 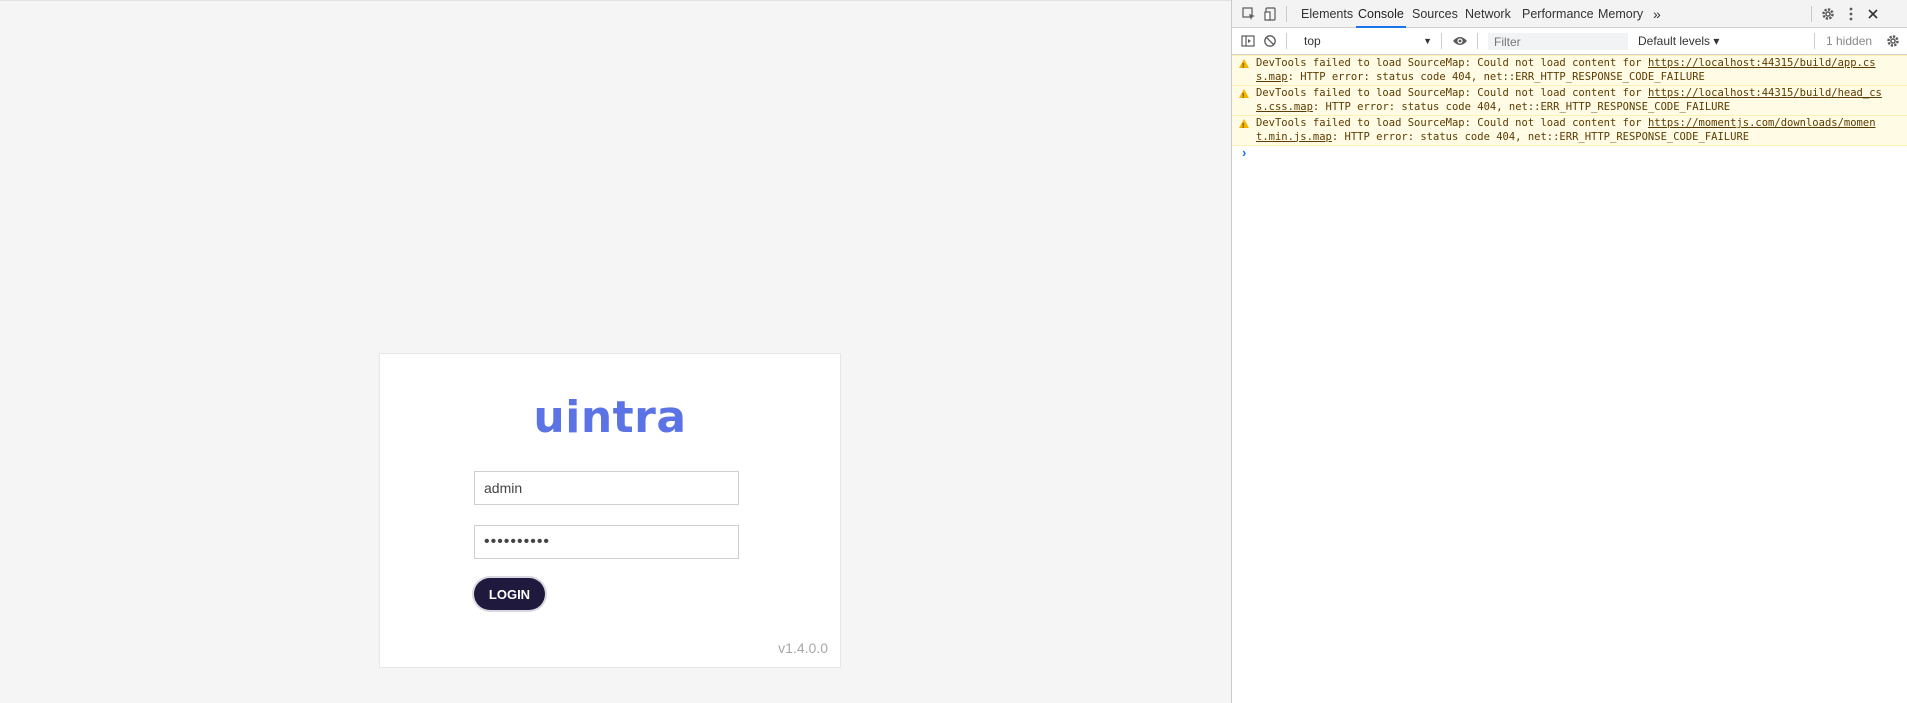 I want to click on tab-console: Console, so click(x=1381, y=14).